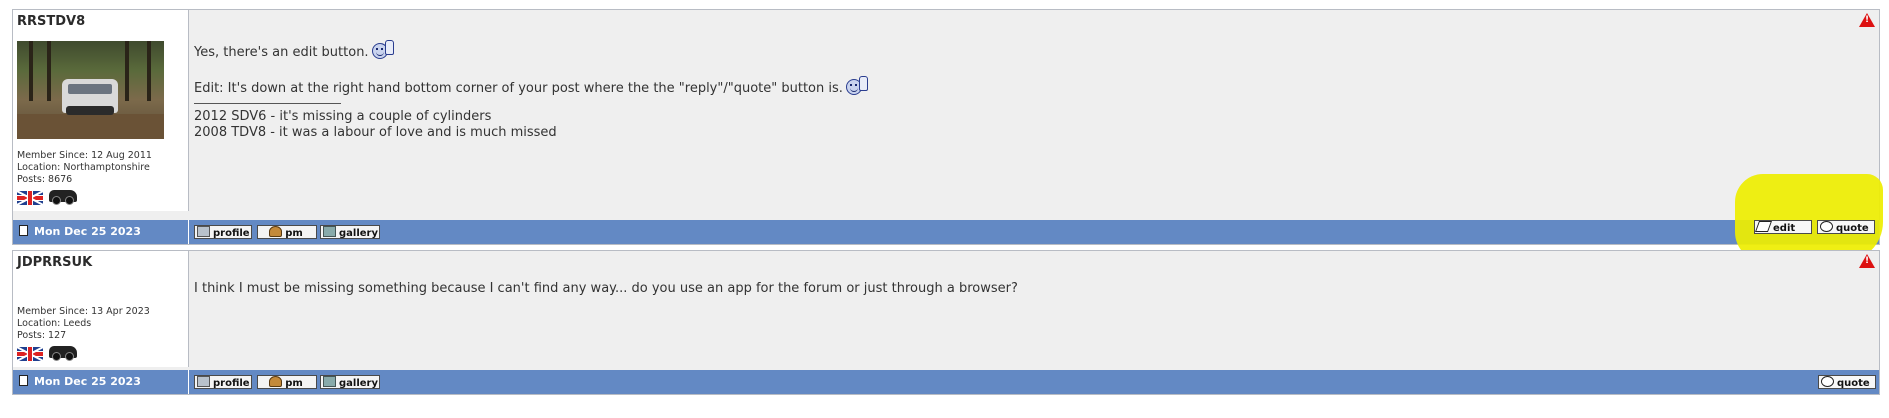 Image resolution: width=1889 pixels, height=418 pixels. What do you see at coordinates (54, 323) in the screenshot?
I see `author-location: Location: Leeds` at bounding box center [54, 323].